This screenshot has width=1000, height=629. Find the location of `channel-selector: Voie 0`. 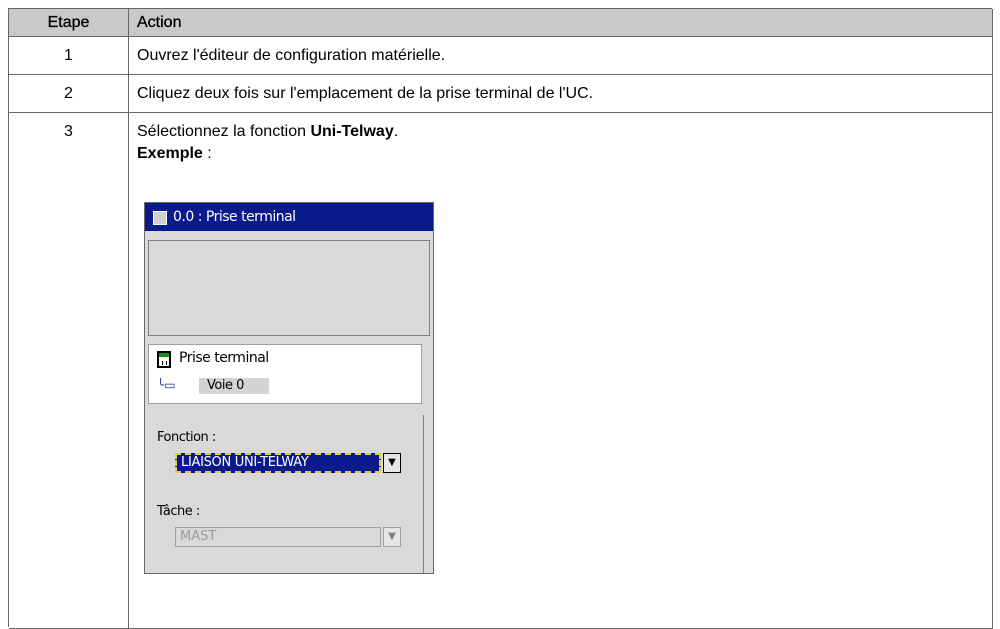

channel-selector: Voie 0 is located at coordinates (234, 386).